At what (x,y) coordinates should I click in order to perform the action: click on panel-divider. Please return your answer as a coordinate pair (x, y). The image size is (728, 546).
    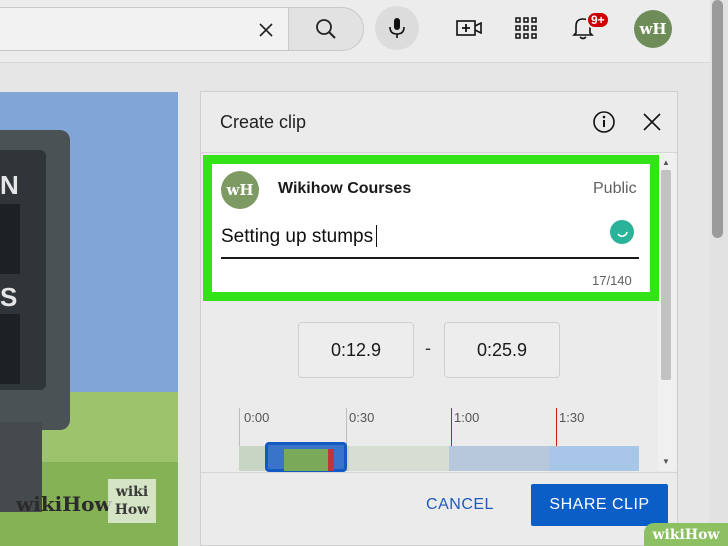
    Looking at the image, I should click on (439, 152).